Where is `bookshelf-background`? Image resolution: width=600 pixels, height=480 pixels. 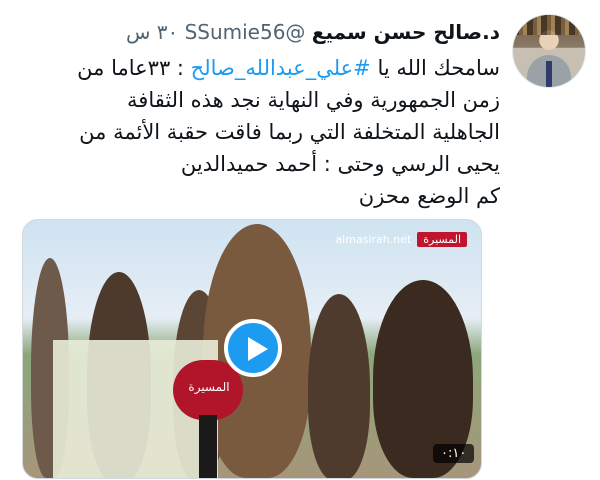 bookshelf-background is located at coordinates (549, 25).